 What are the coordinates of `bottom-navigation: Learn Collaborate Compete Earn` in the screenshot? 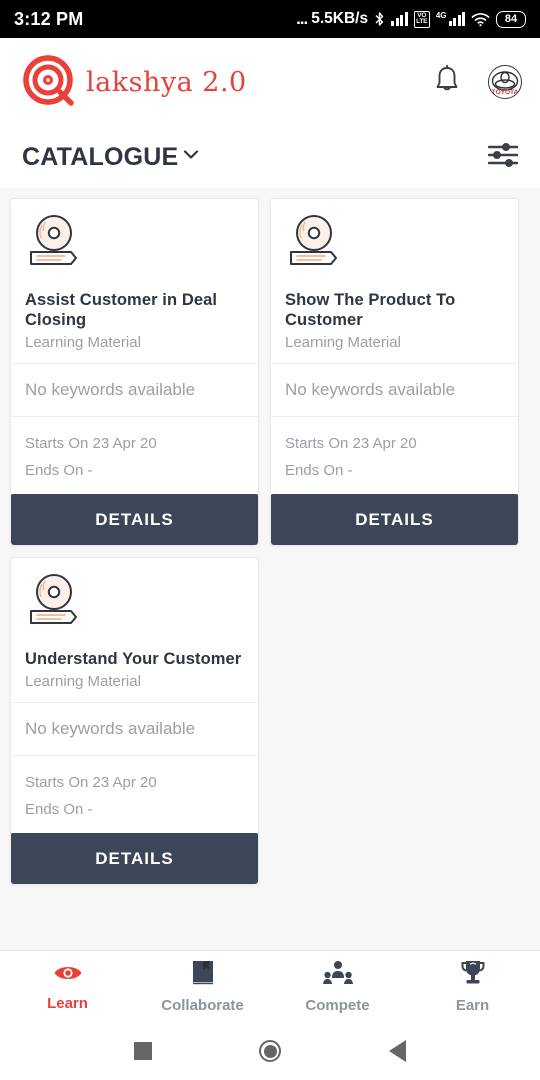 It's located at (270, 986).